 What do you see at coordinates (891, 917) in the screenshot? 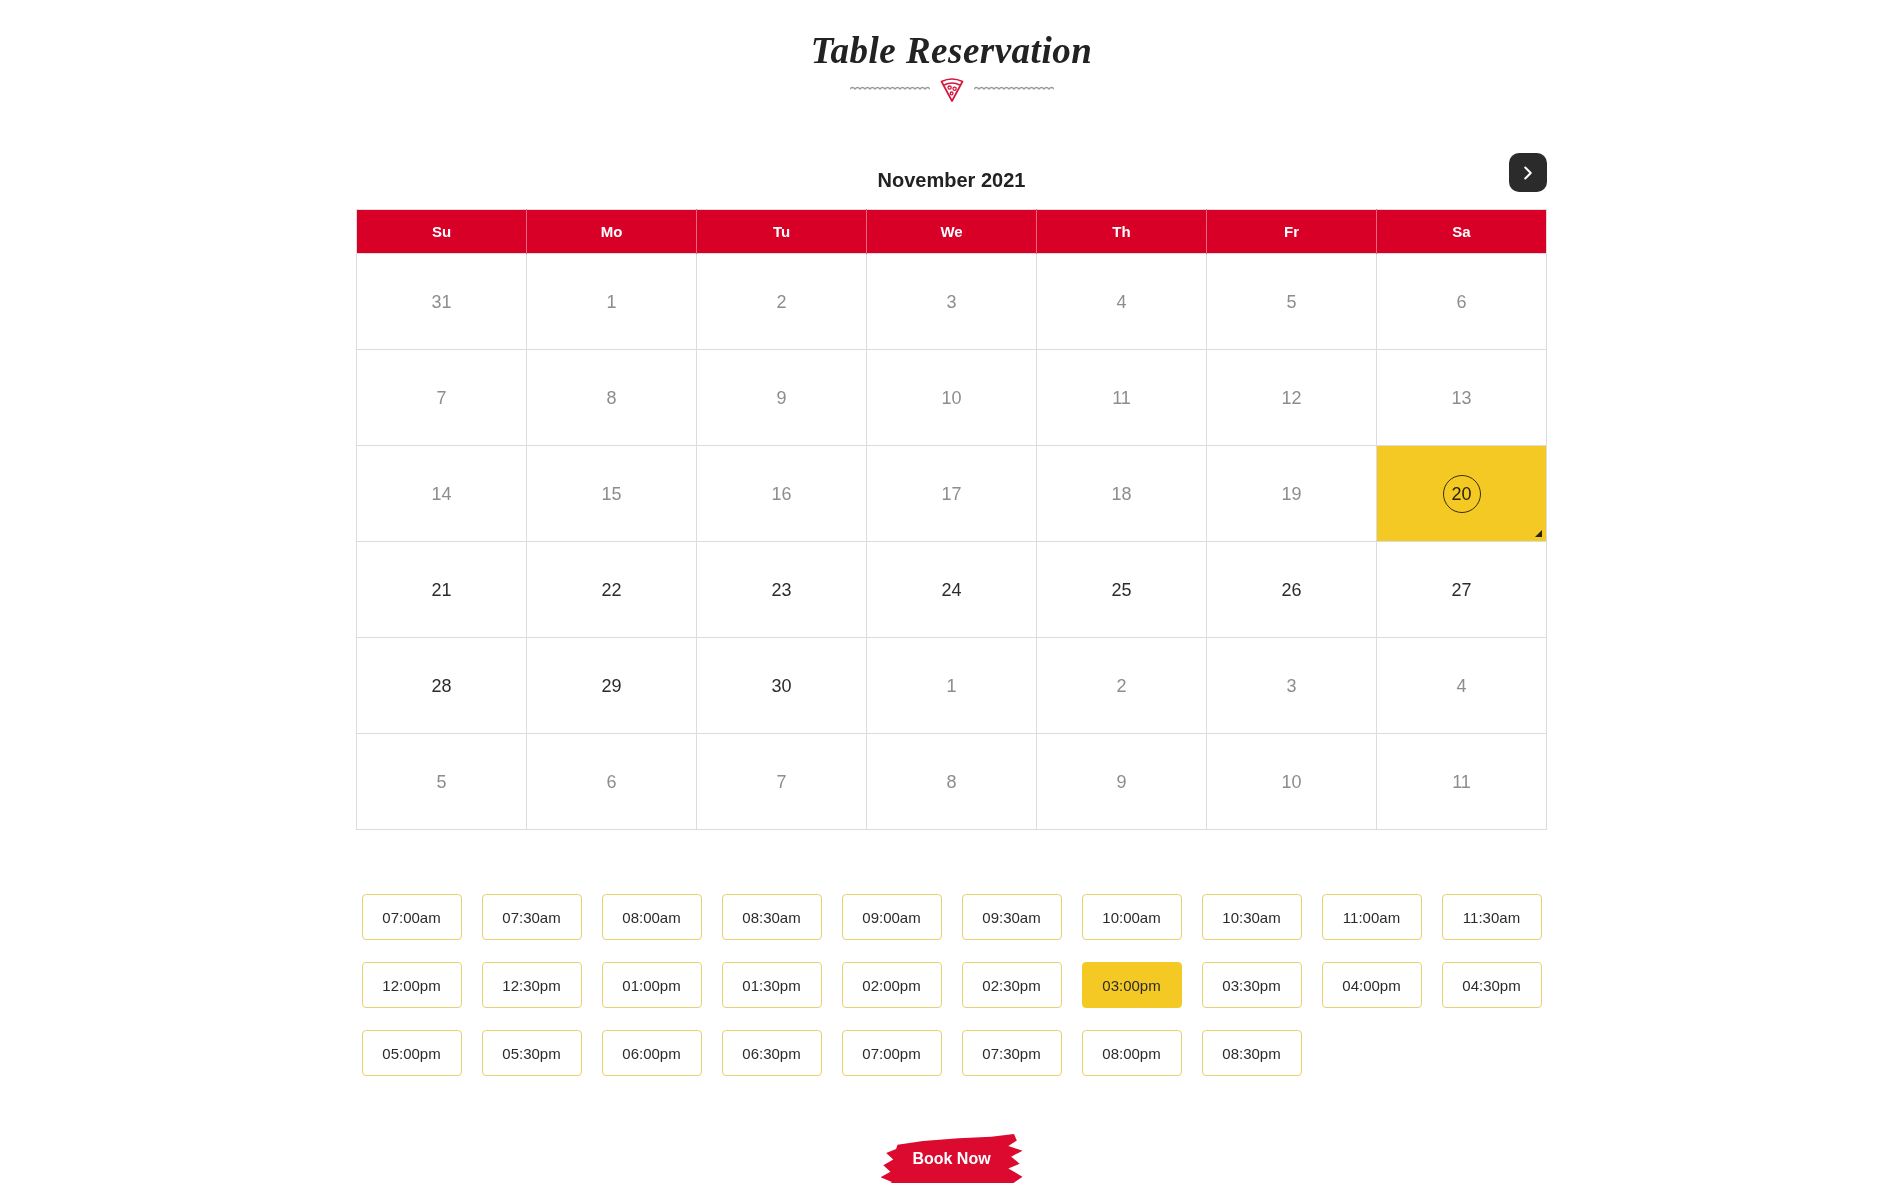
I see `time-slot-button: 09:00am` at bounding box center [891, 917].